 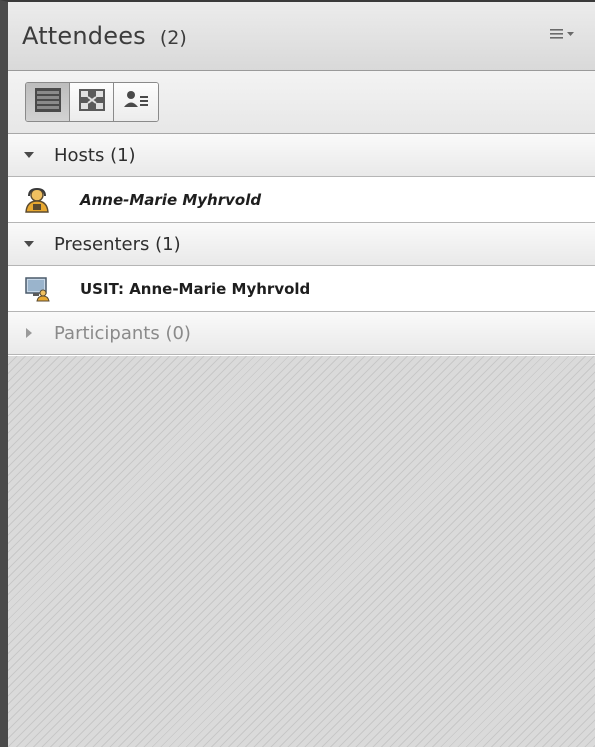 I want to click on list-view-icon, so click(x=48, y=102).